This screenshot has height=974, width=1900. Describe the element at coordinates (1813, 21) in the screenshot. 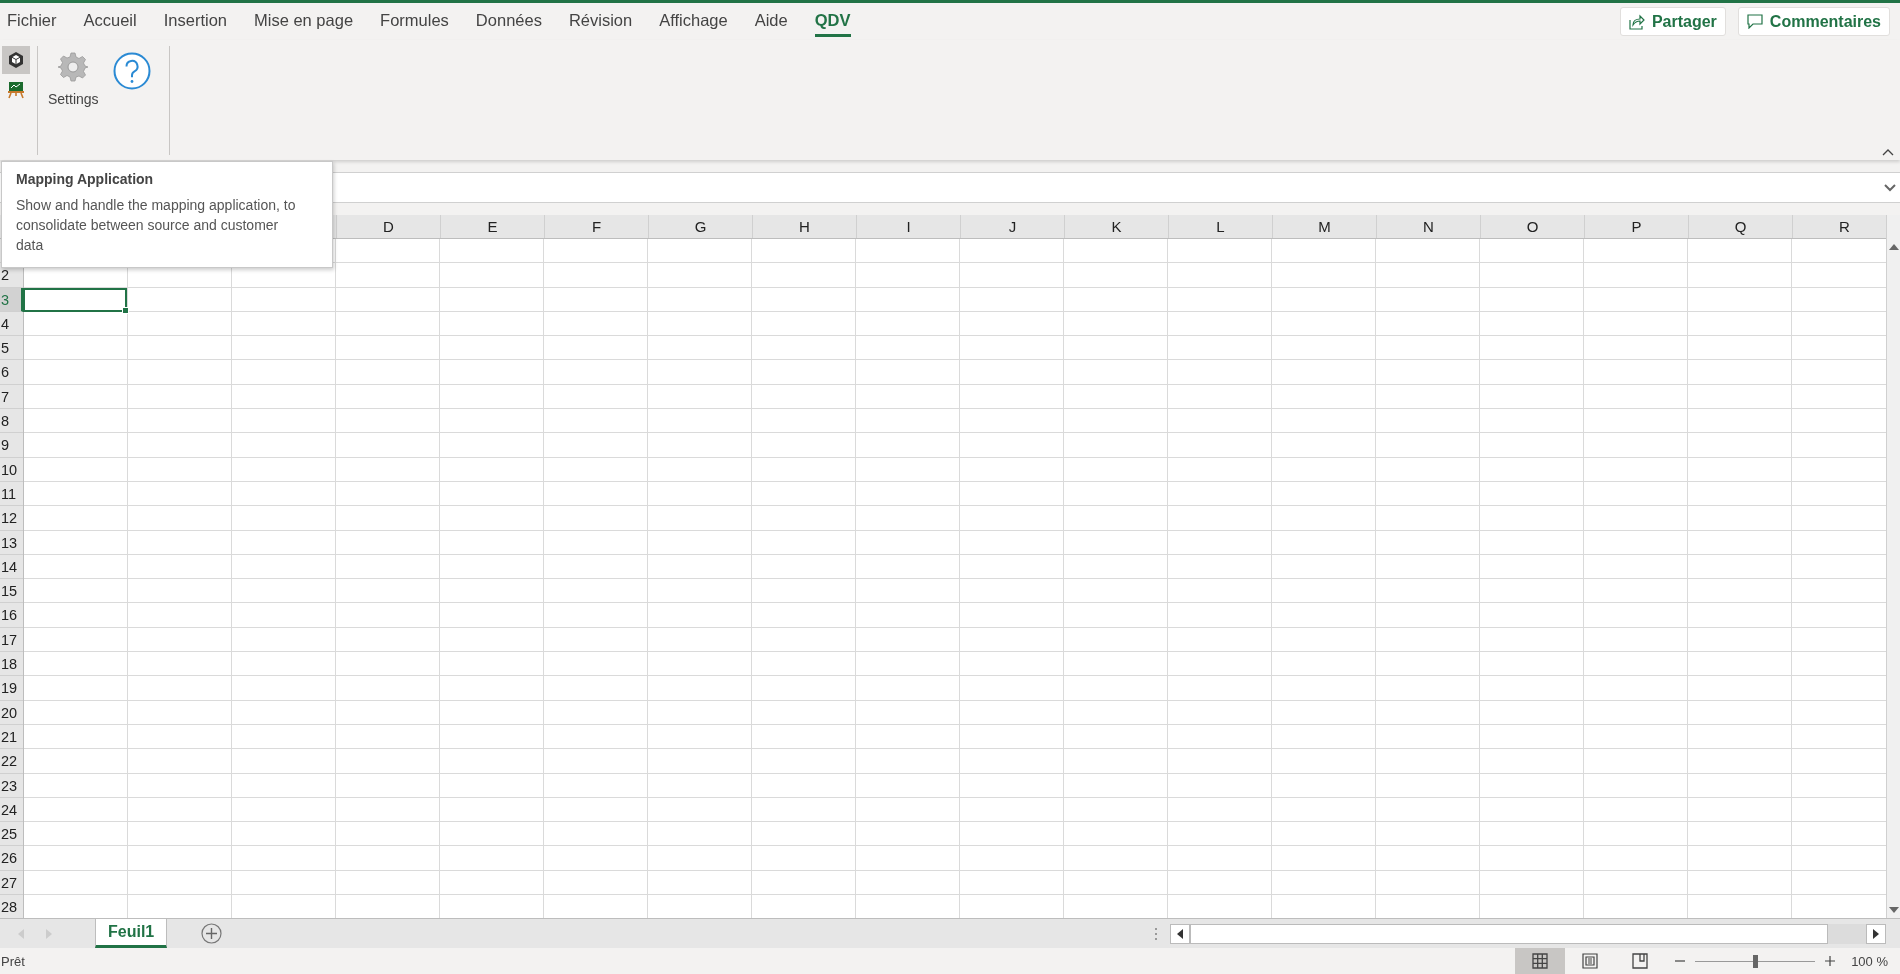

I see `comments-button: Commentaires` at that location.